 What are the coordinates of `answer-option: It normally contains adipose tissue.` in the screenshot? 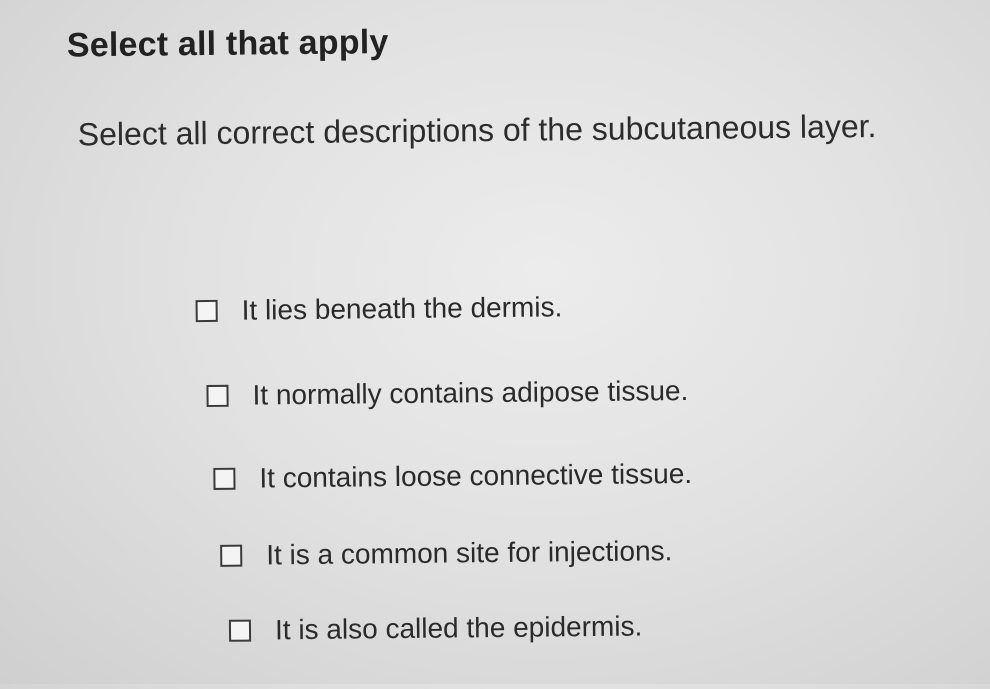 It's located at (447, 393).